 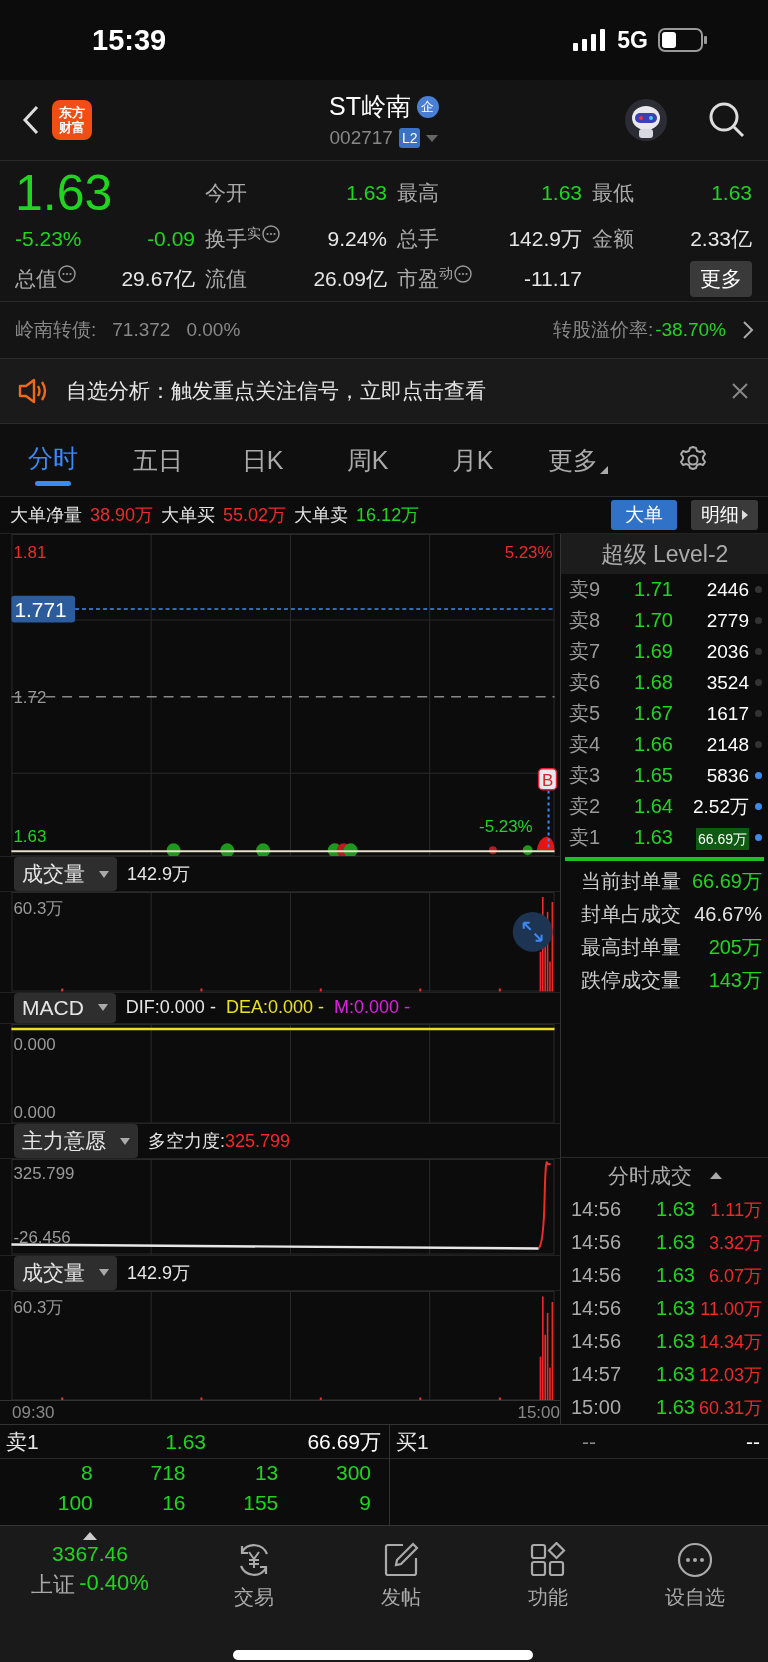 I want to click on nav-label: 交易, so click(x=253, y=1597).